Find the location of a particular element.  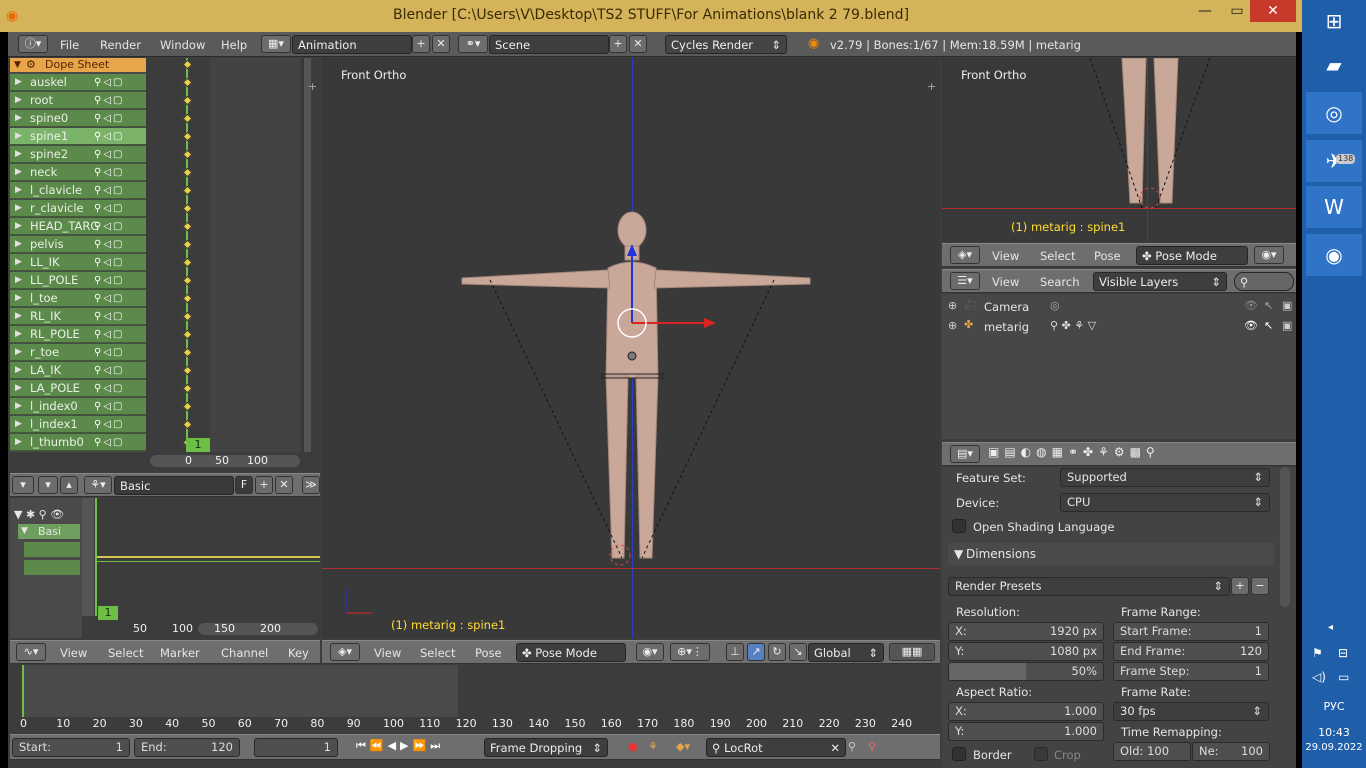

channel-row: ▶ l_index0 ⚲◁▢ is located at coordinates (78, 406).